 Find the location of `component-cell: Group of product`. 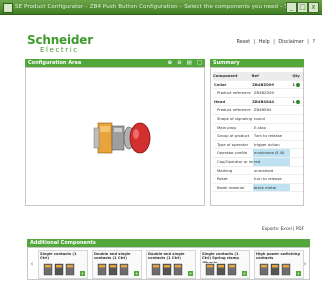

component-cell: Group of product is located at coordinates (233, 136).